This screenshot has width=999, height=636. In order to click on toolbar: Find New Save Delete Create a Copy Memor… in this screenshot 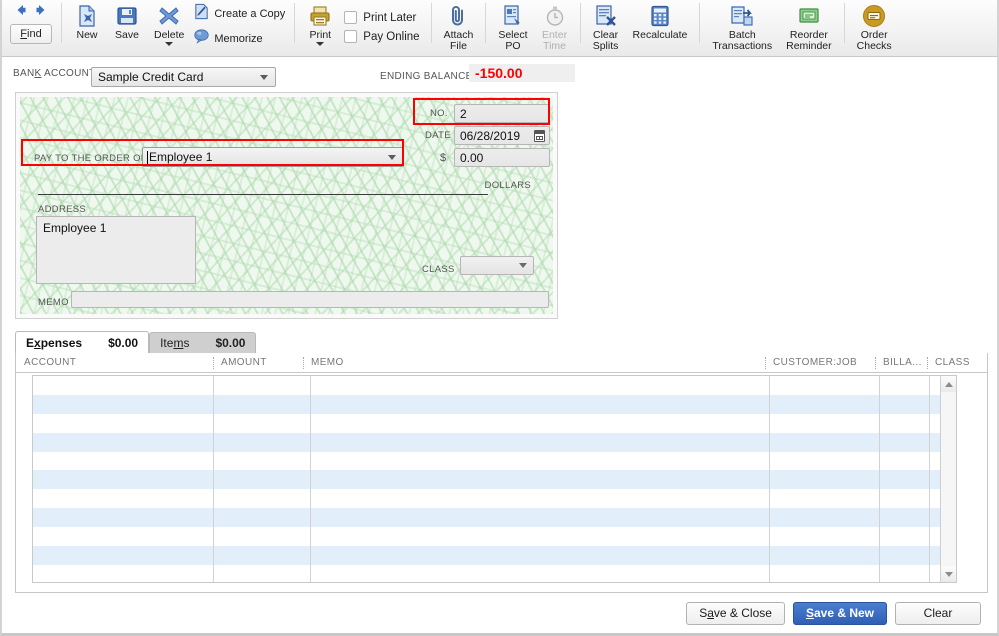, I will do `click(499, 28)`.